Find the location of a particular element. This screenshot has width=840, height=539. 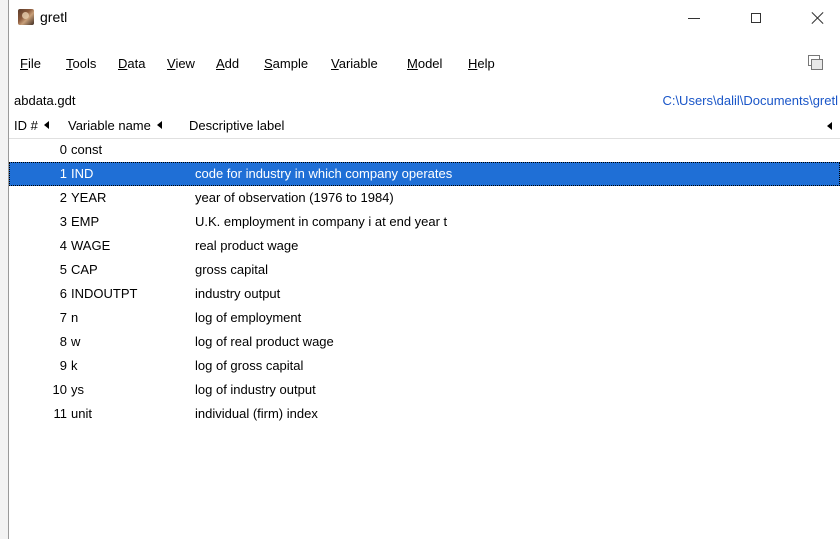

column-header-name: Variable name is located at coordinates (115, 125).